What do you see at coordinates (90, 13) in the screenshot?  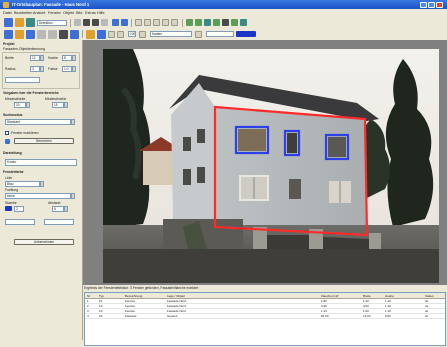 I see `menu-extras: Extras` at bounding box center [90, 13].